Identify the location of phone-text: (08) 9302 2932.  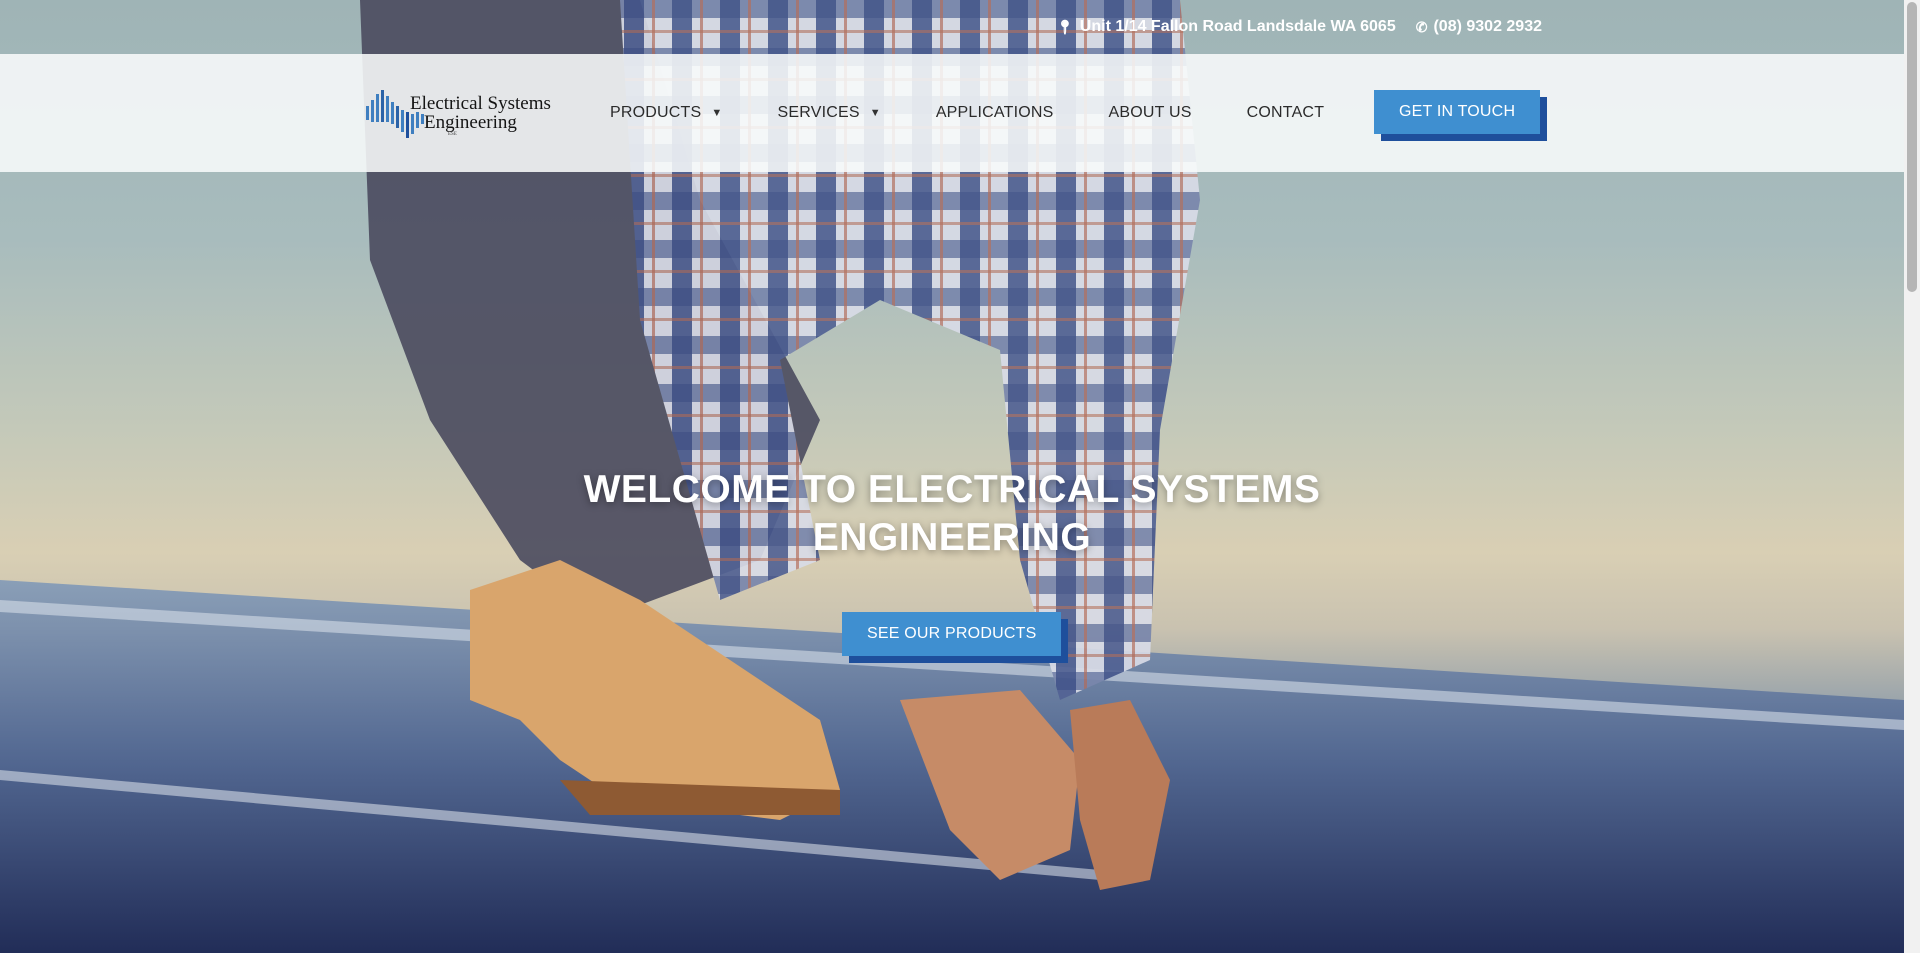
(1487, 26).